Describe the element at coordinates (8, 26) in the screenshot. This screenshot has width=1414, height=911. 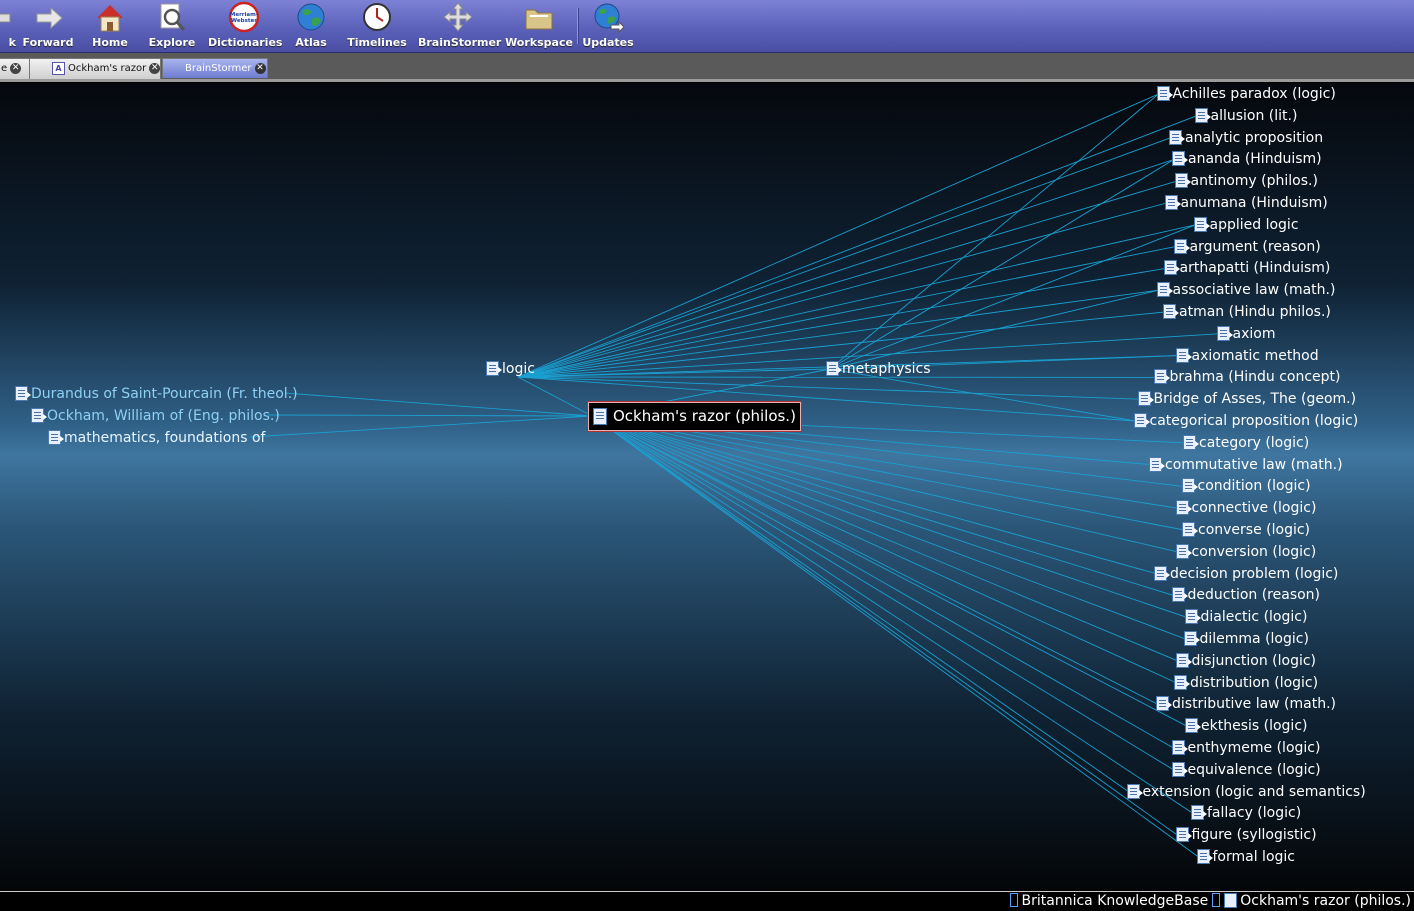
I see `back-button: k` at that location.